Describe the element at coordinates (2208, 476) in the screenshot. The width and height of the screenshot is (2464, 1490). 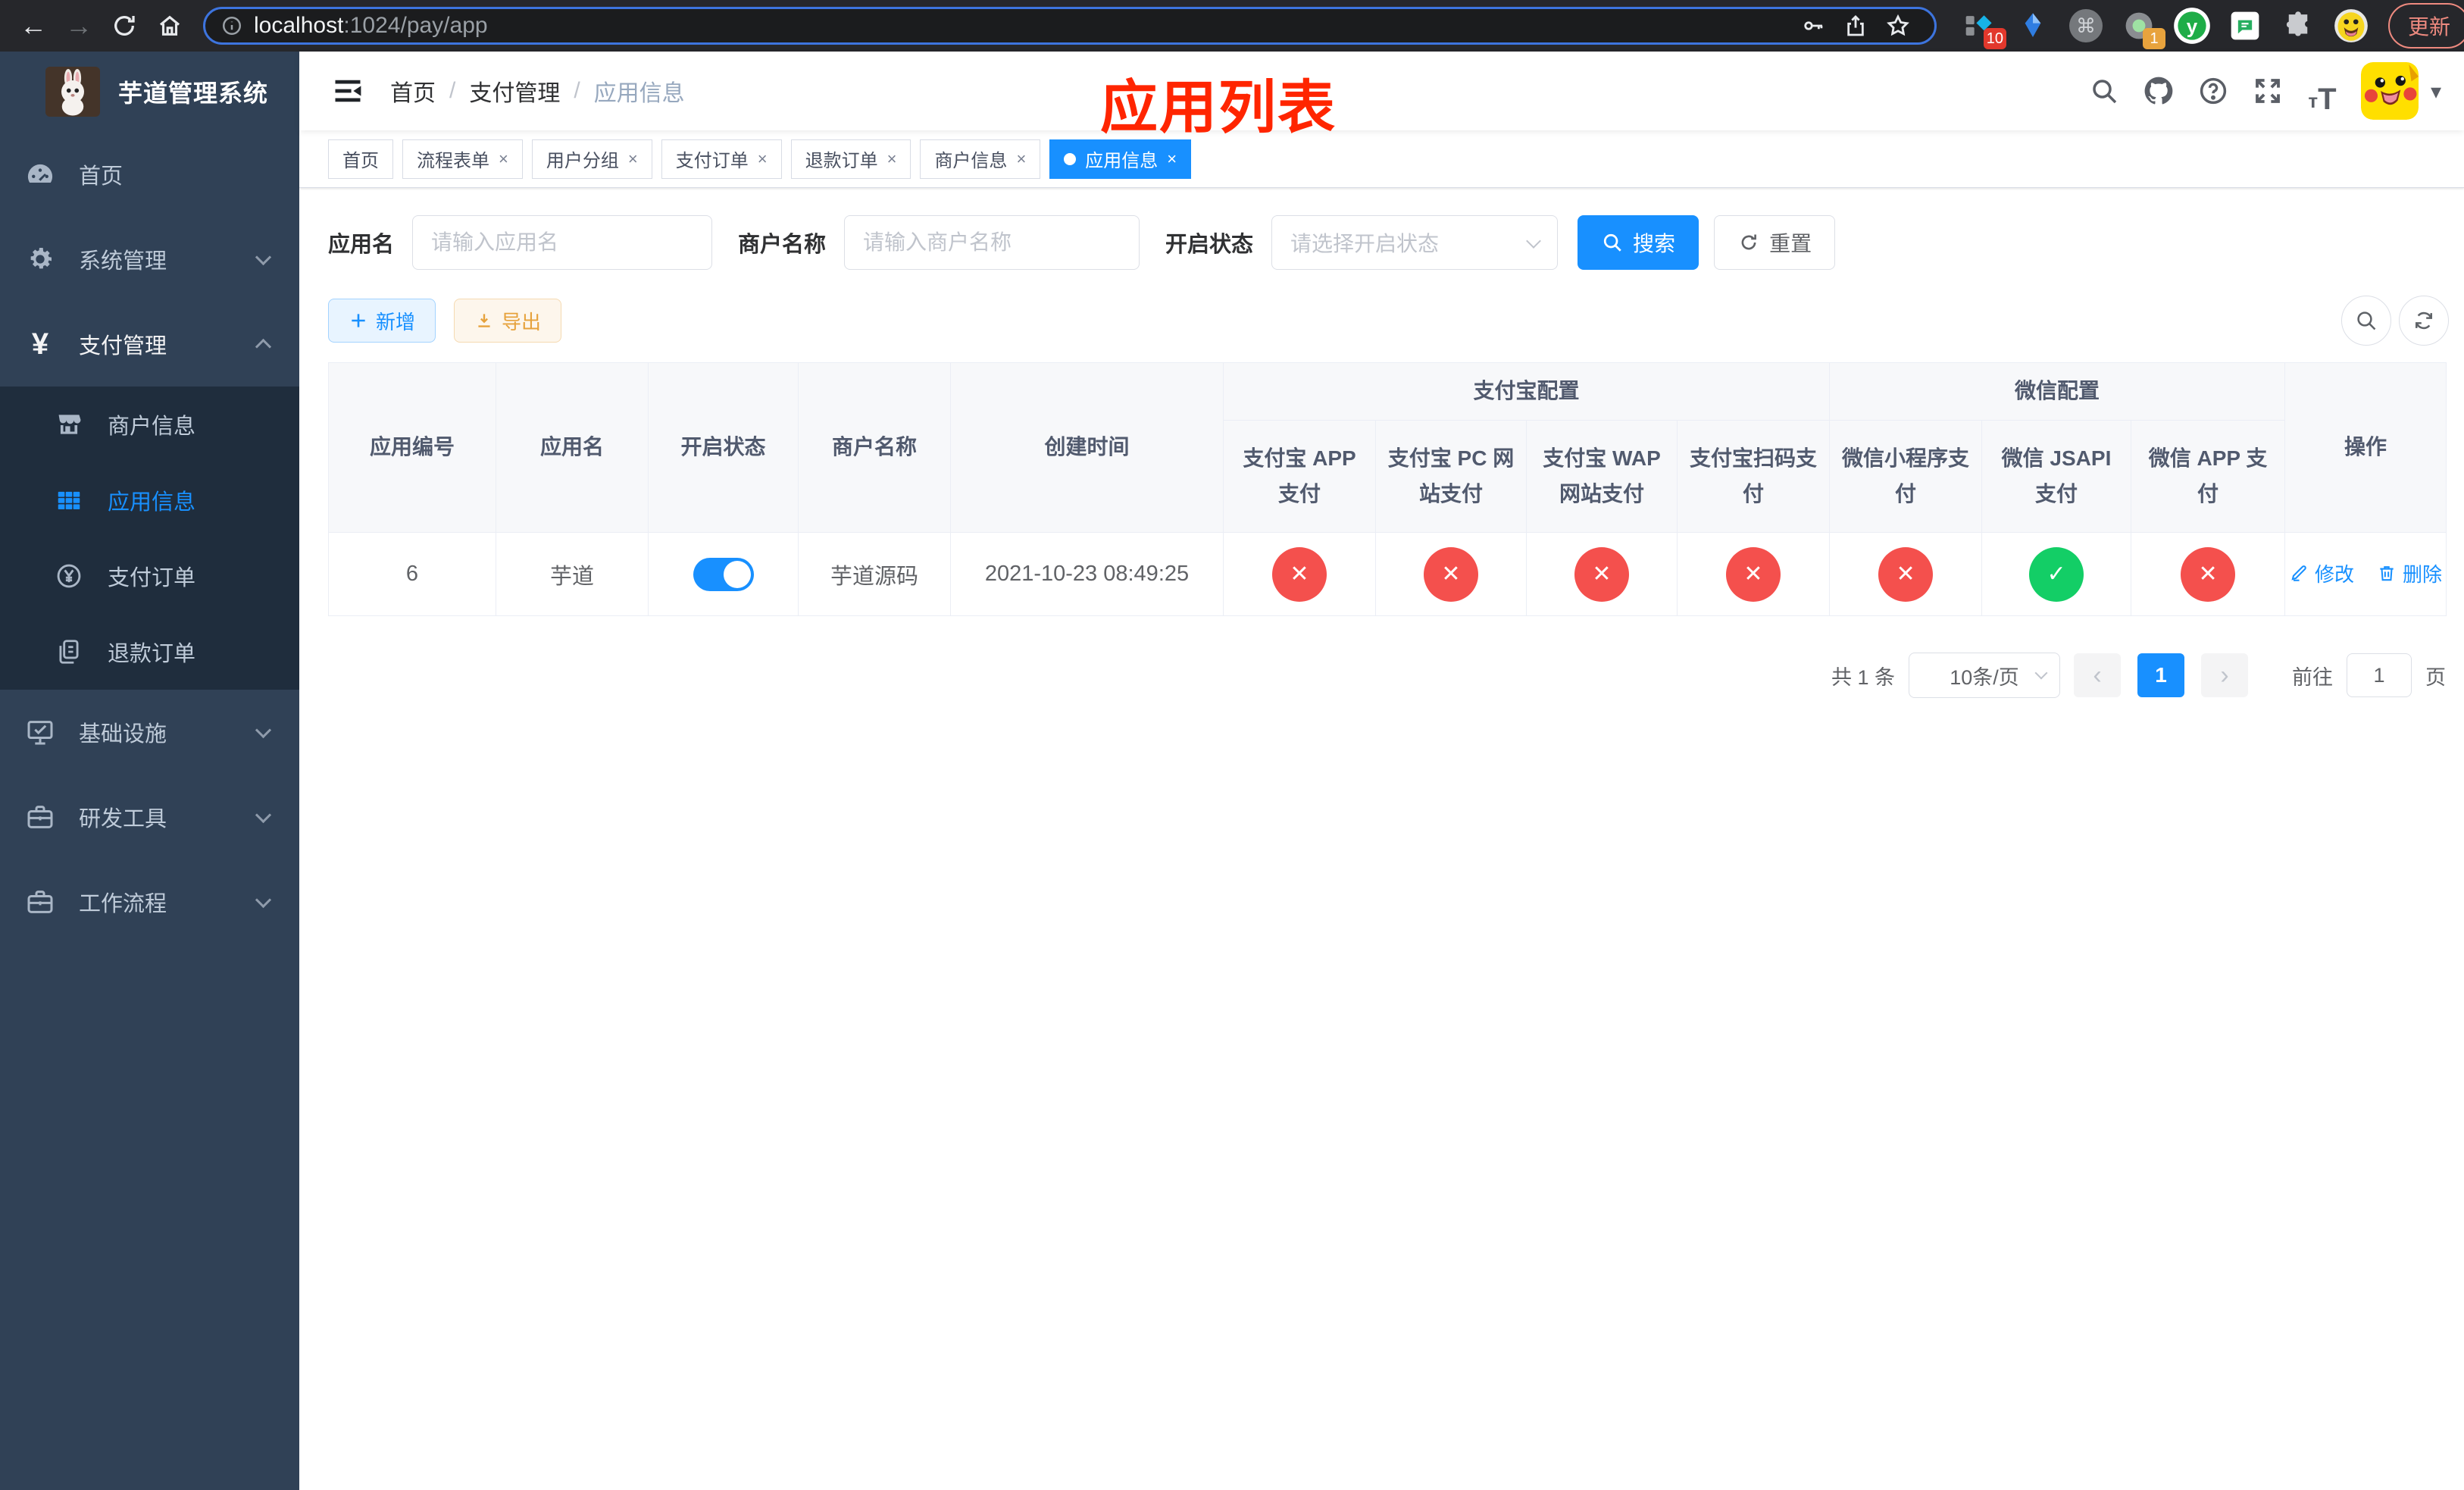
I see `col-wechat-app: 微信 APP 支付` at that location.